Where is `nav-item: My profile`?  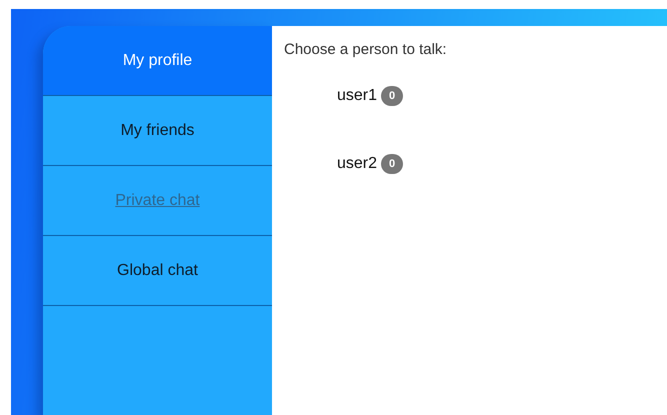 nav-item: My profile is located at coordinates (157, 61).